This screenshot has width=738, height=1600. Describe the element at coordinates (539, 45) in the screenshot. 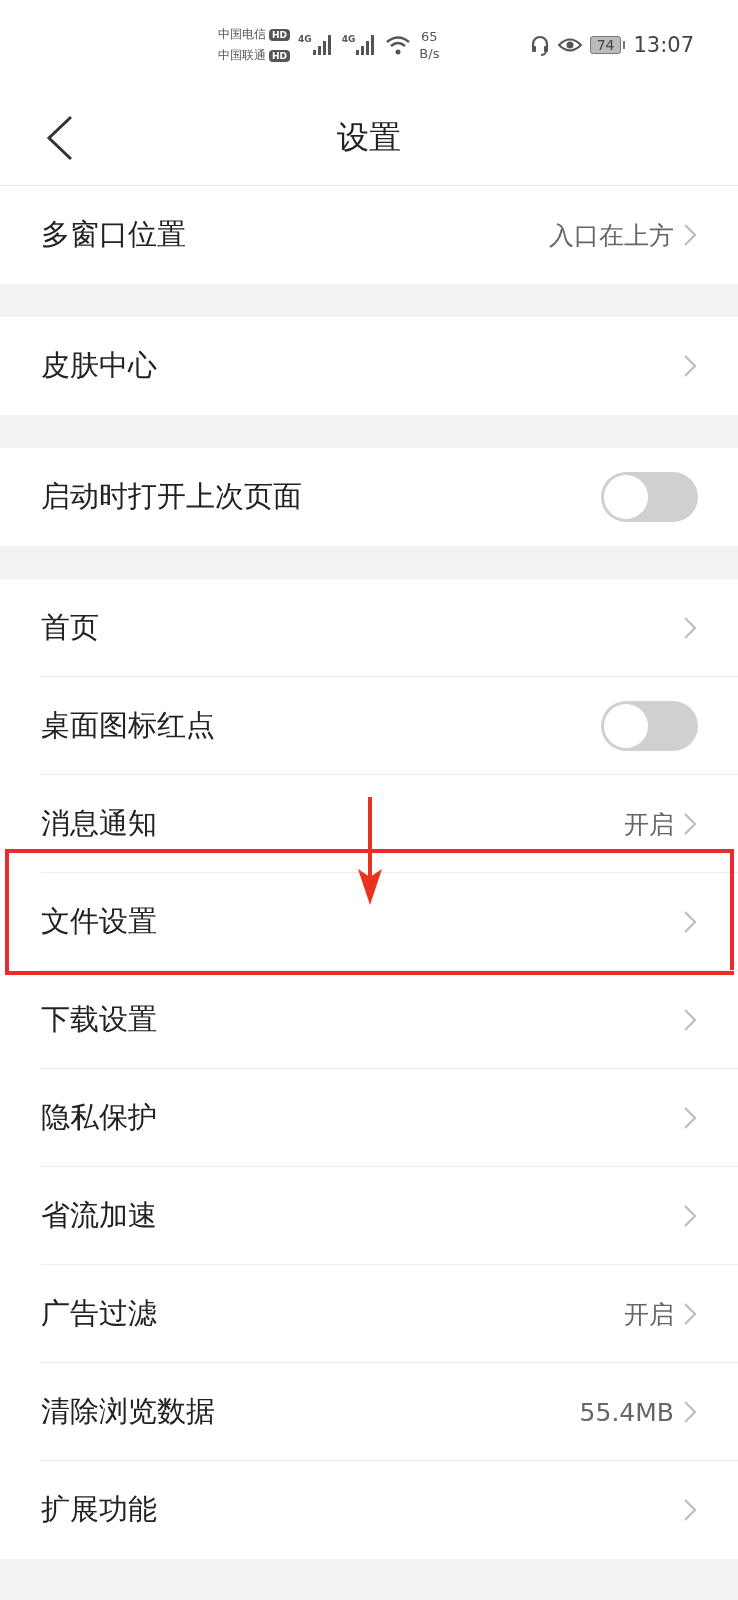

I see `headset-icon` at that location.